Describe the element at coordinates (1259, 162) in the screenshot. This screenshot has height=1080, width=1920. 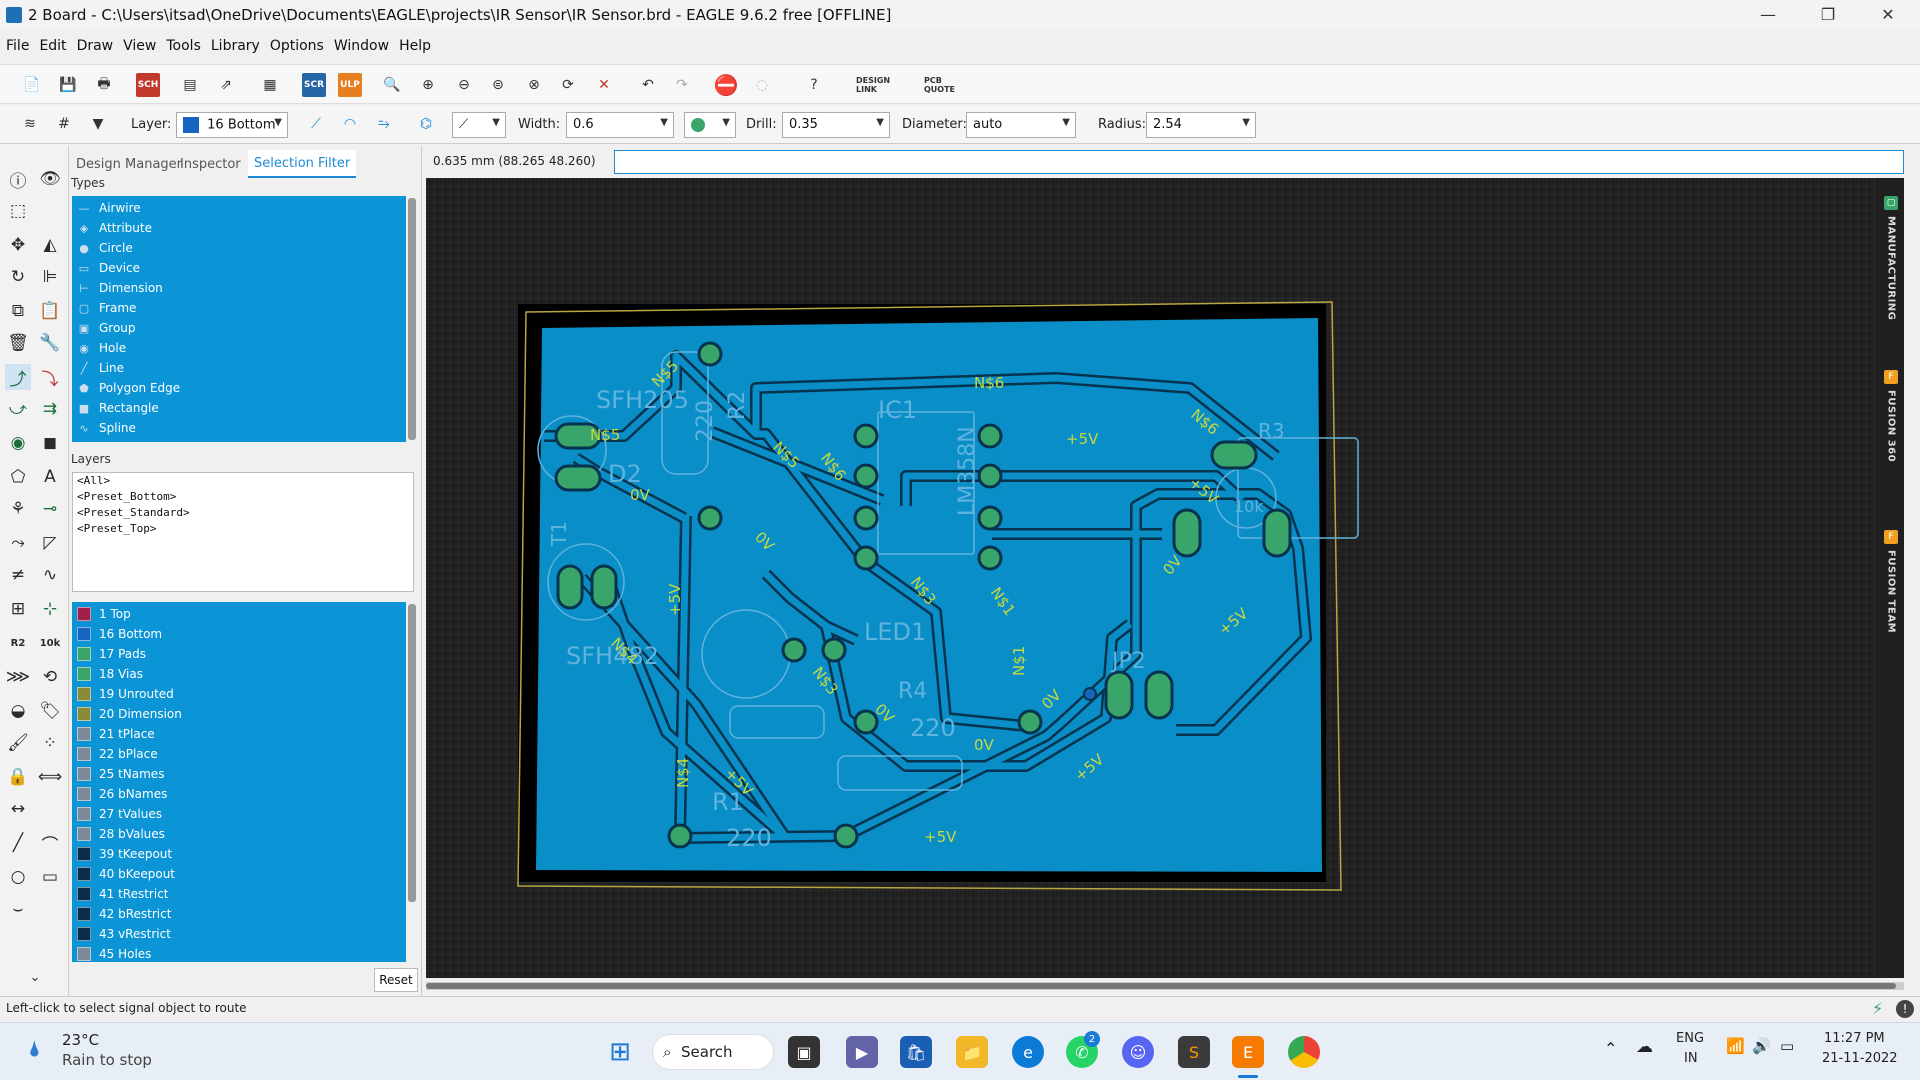
I see `command-line-input` at that location.